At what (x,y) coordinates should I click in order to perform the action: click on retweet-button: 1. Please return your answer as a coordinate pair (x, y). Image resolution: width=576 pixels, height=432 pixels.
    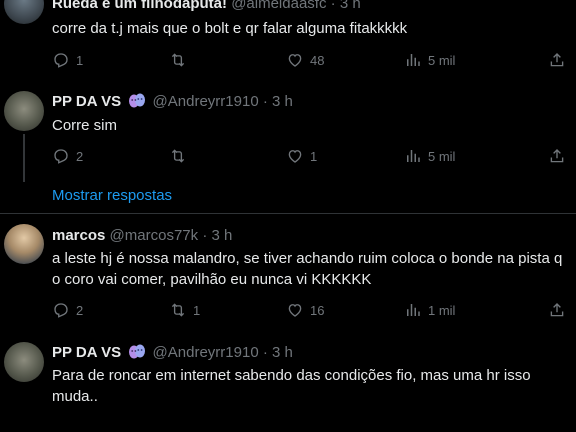
    Looking at the image, I should click on (184, 310).